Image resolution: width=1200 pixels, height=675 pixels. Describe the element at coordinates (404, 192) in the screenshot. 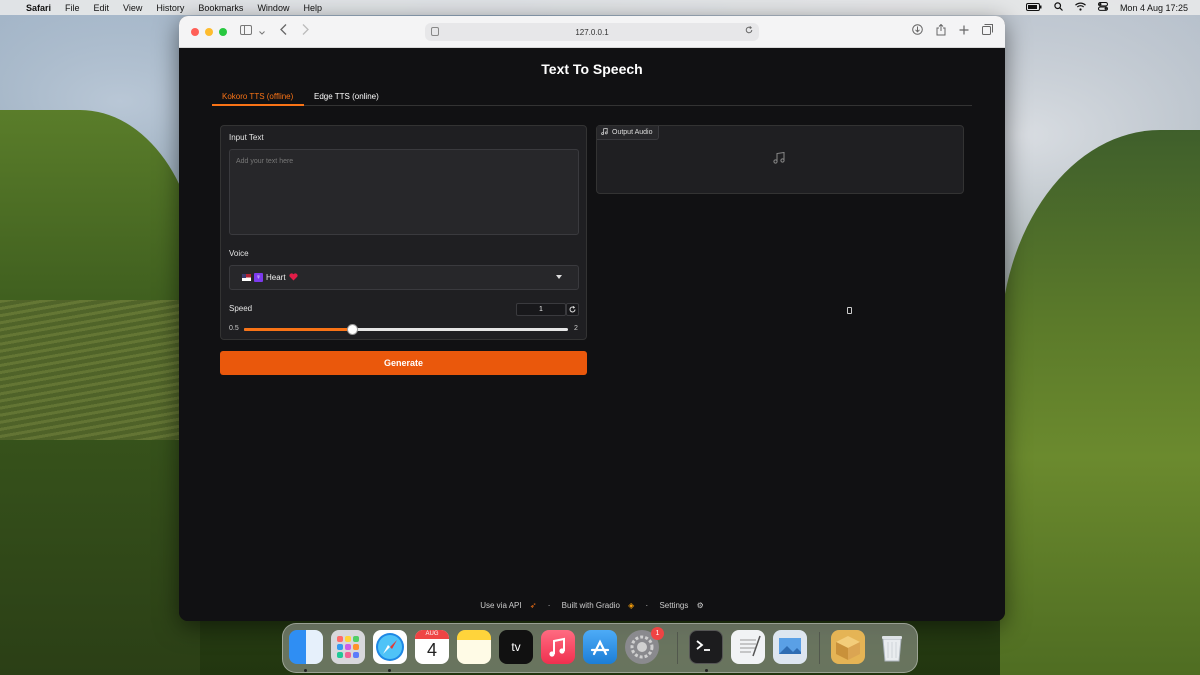

I see `input-text-area: Add your text here` at that location.